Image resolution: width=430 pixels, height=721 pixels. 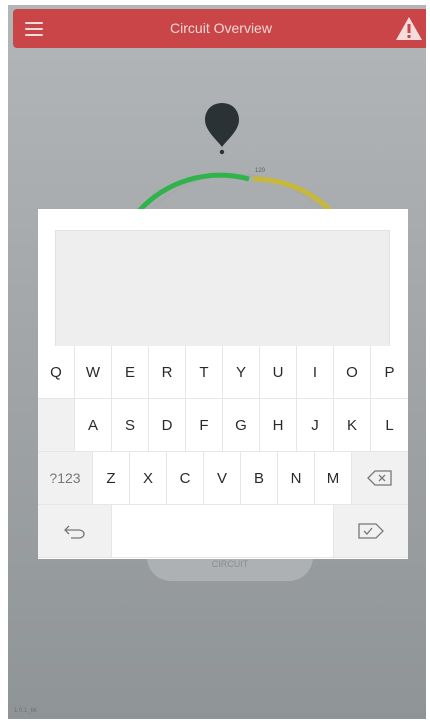 I want to click on key-i: I, so click(x=315, y=372).